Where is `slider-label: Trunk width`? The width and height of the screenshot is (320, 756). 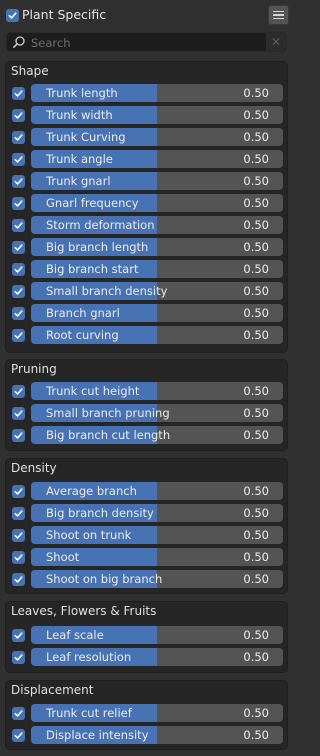
slider-label: Trunk width is located at coordinates (79, 115).